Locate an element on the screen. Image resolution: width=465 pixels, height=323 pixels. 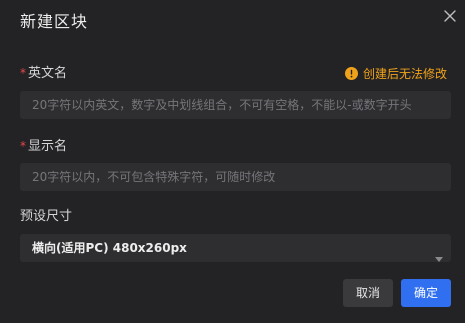
warning-text: 创建后无法修改 is located at coordinates (405, 73).